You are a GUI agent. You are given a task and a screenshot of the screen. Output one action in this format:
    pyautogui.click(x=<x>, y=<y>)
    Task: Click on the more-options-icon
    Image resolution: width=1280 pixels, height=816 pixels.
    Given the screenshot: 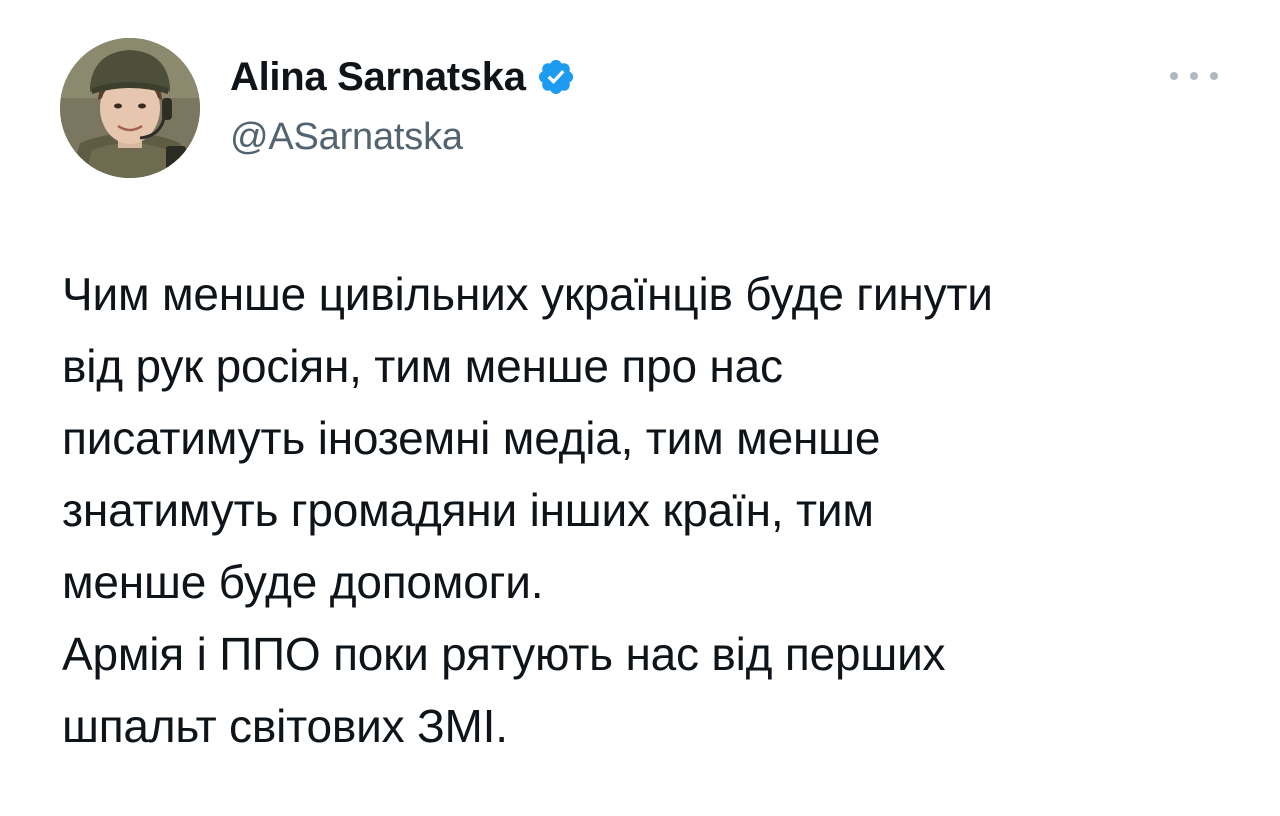 What is the action you would take?
    pyautogui.click(x=1194, y=76)
    